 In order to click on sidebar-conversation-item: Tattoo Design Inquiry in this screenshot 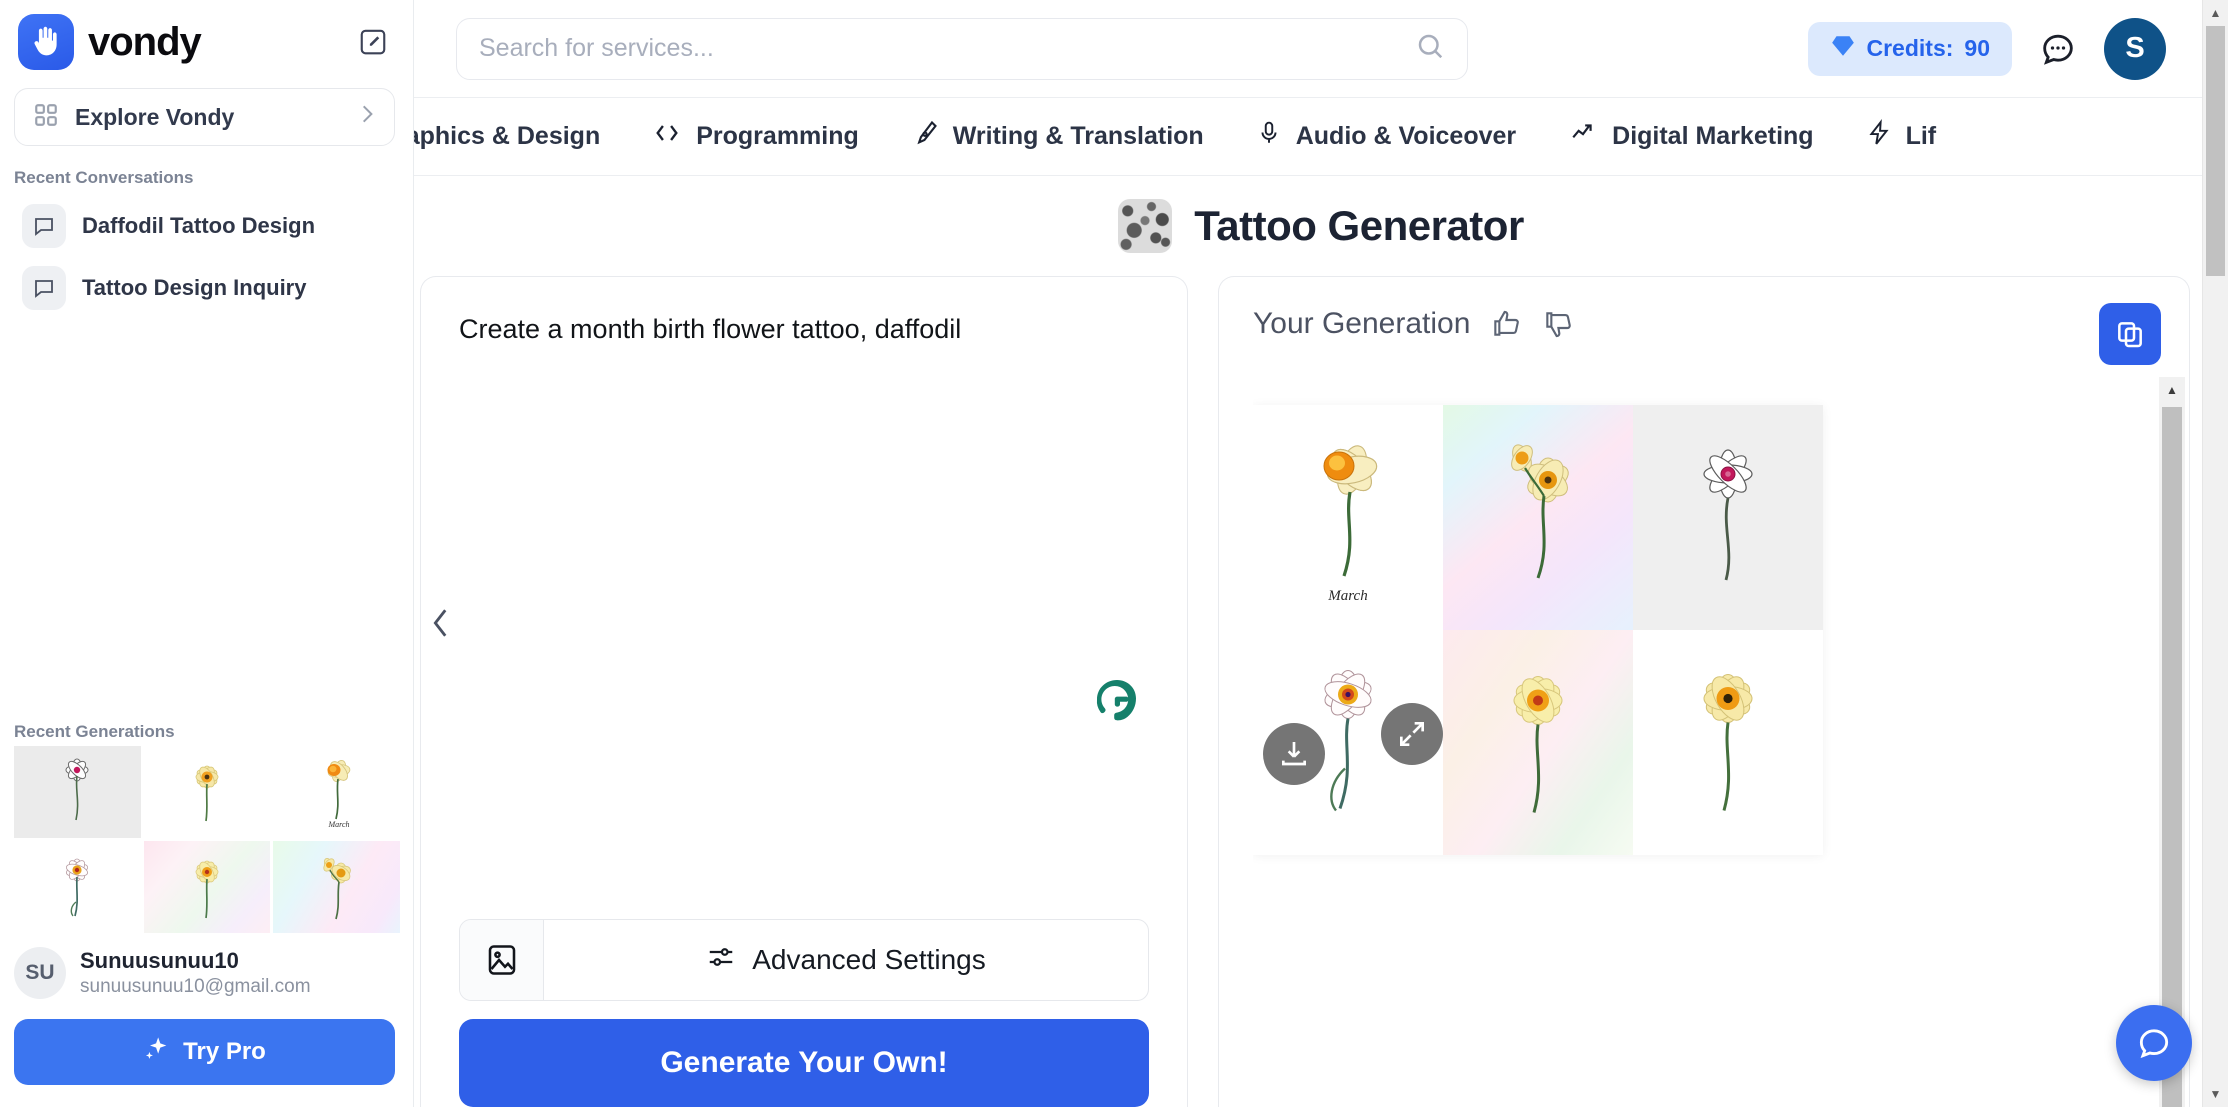, I will do `click(206, 288)`.